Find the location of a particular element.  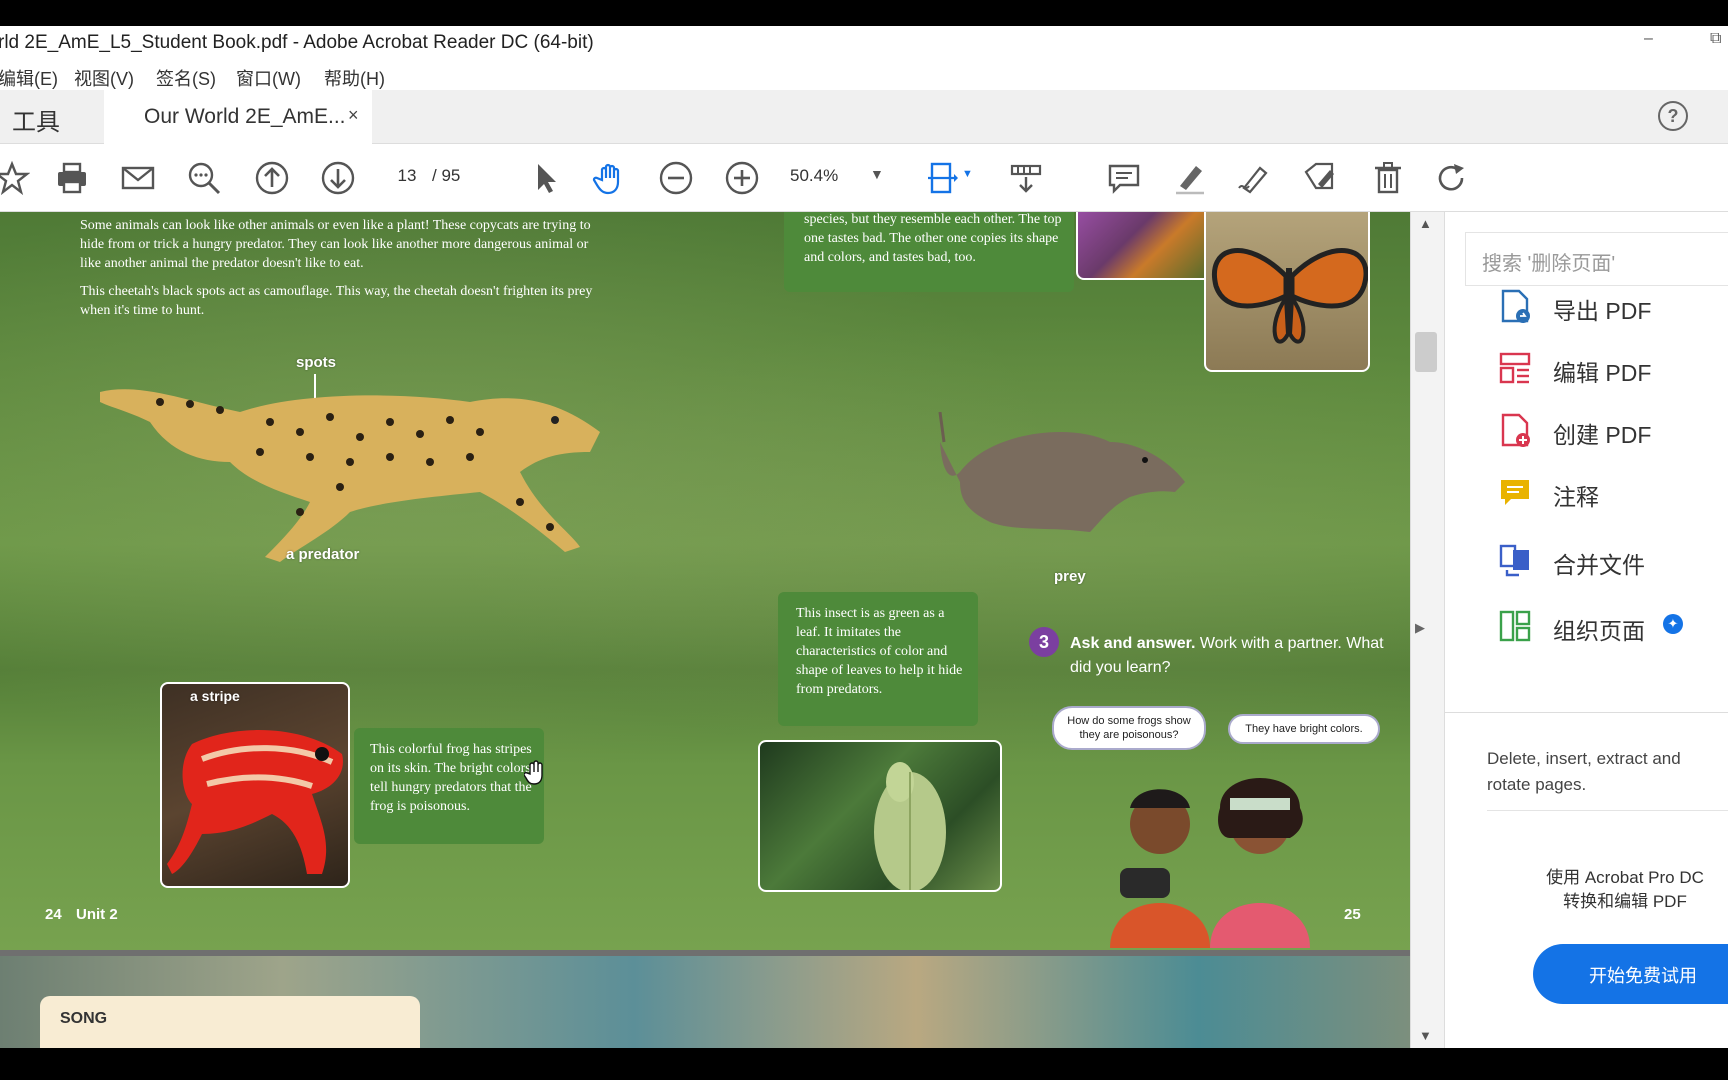

tools-search-placeholder: 搜索 '删除页面' is located at coordinates (1549, 264).